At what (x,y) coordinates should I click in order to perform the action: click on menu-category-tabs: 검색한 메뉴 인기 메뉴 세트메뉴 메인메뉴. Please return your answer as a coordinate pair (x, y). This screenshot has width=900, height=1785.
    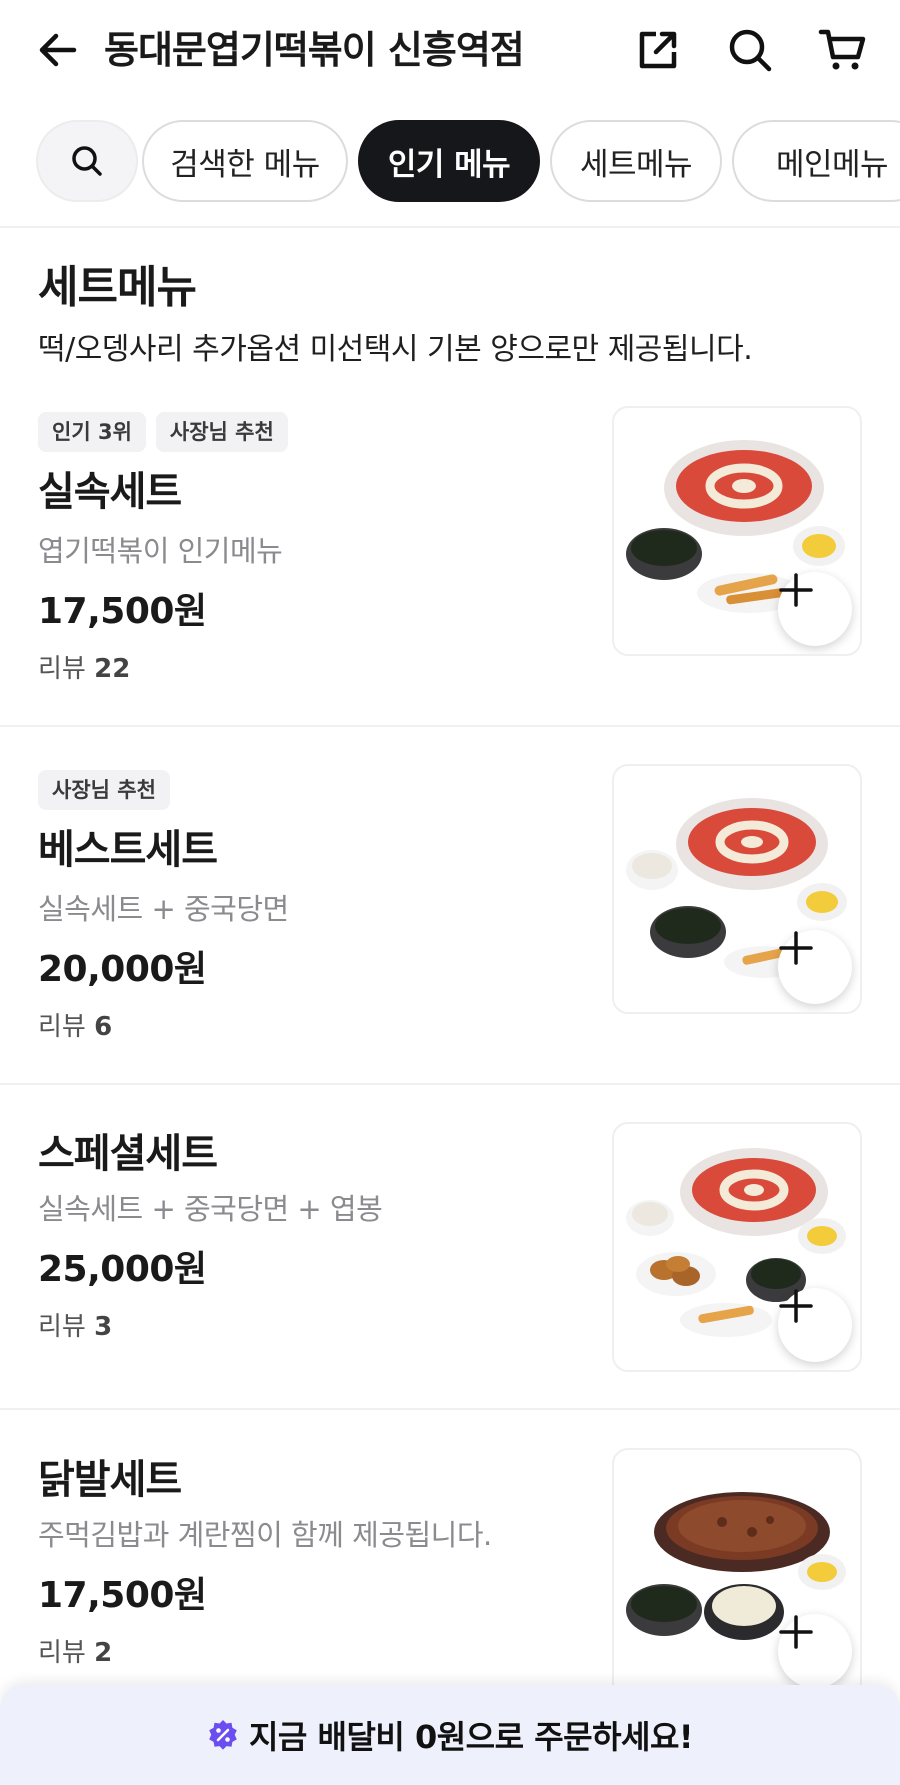
    Looking at the image, I should click on (450, 161).